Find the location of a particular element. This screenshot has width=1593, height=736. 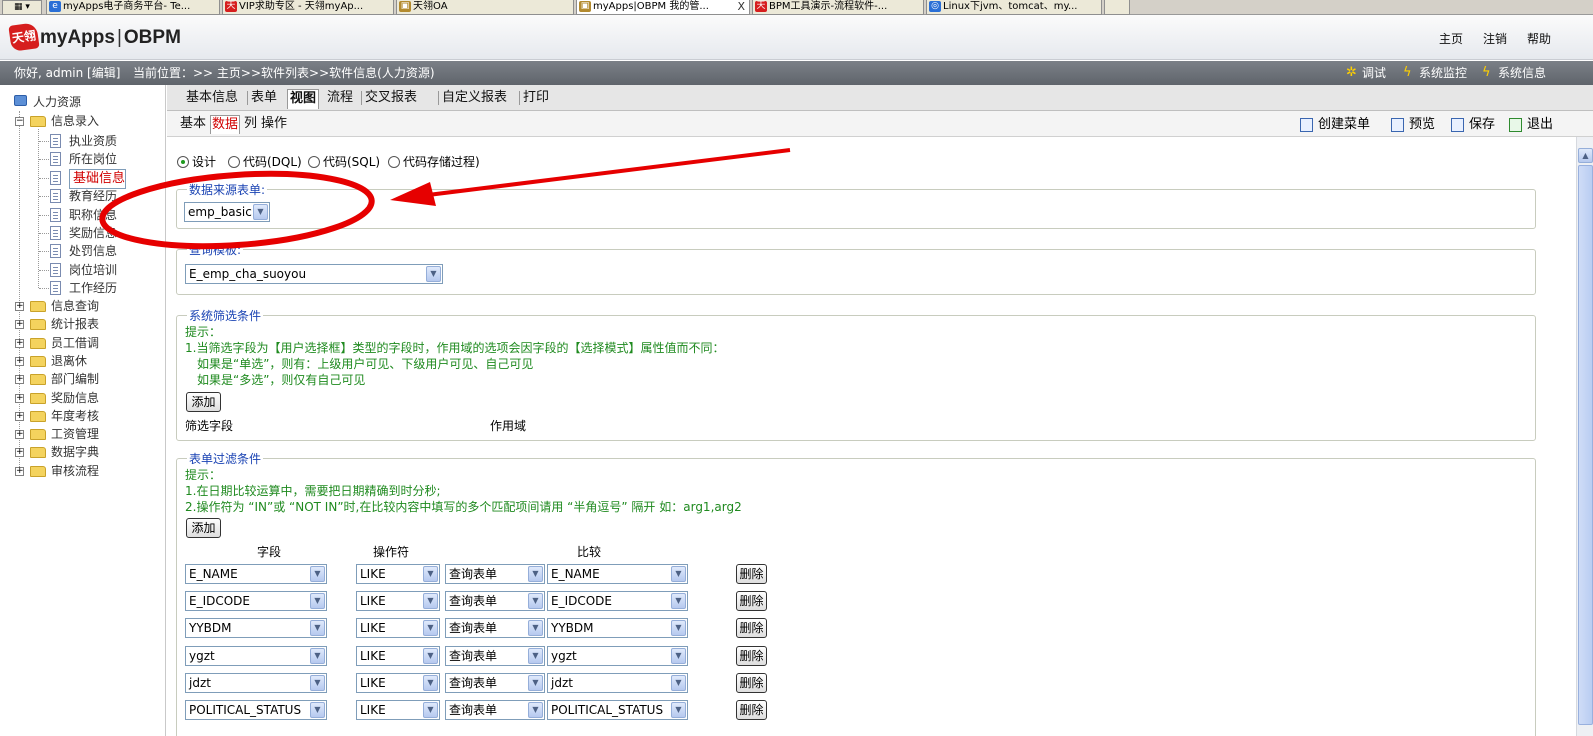

tab-sub: 列 is located at coordinates (250, 124).